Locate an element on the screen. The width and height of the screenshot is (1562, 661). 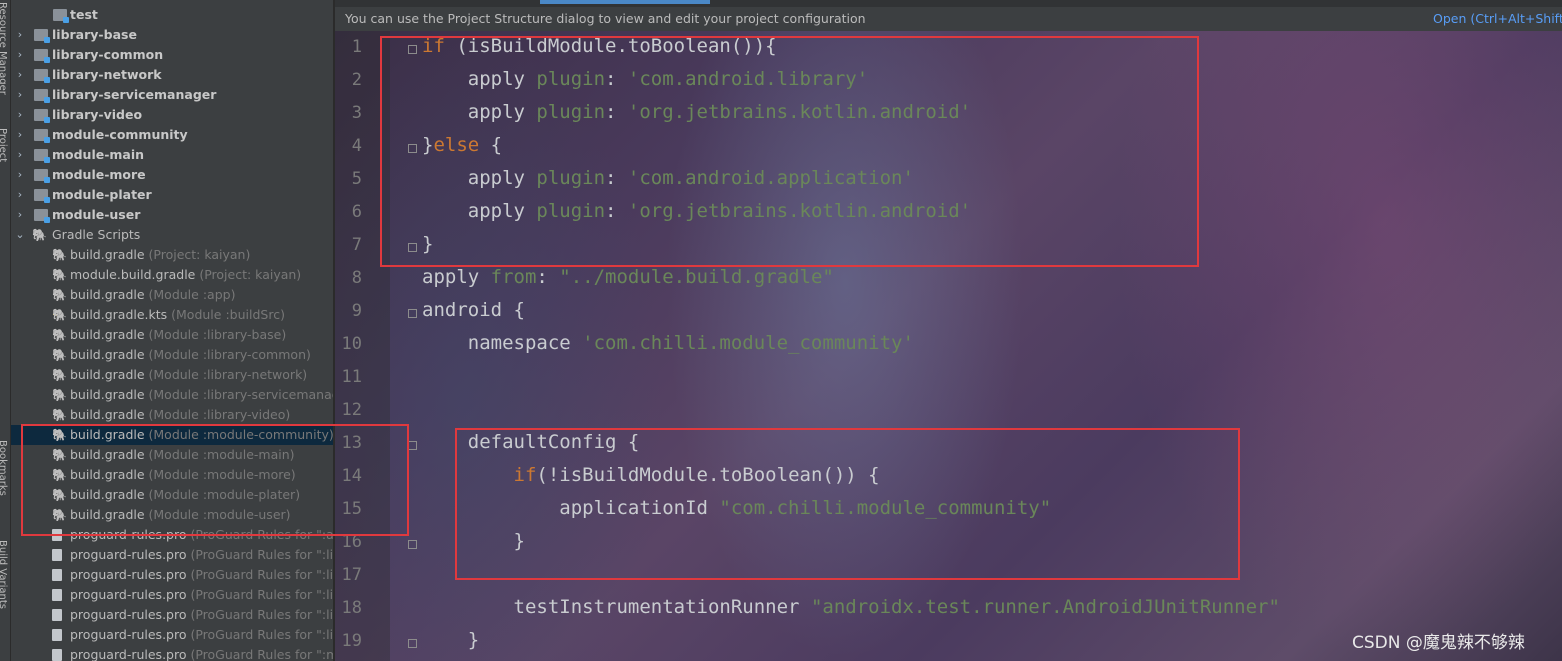
tree-item-hint: (Module :library-network) is located at coordinates (226, 374).